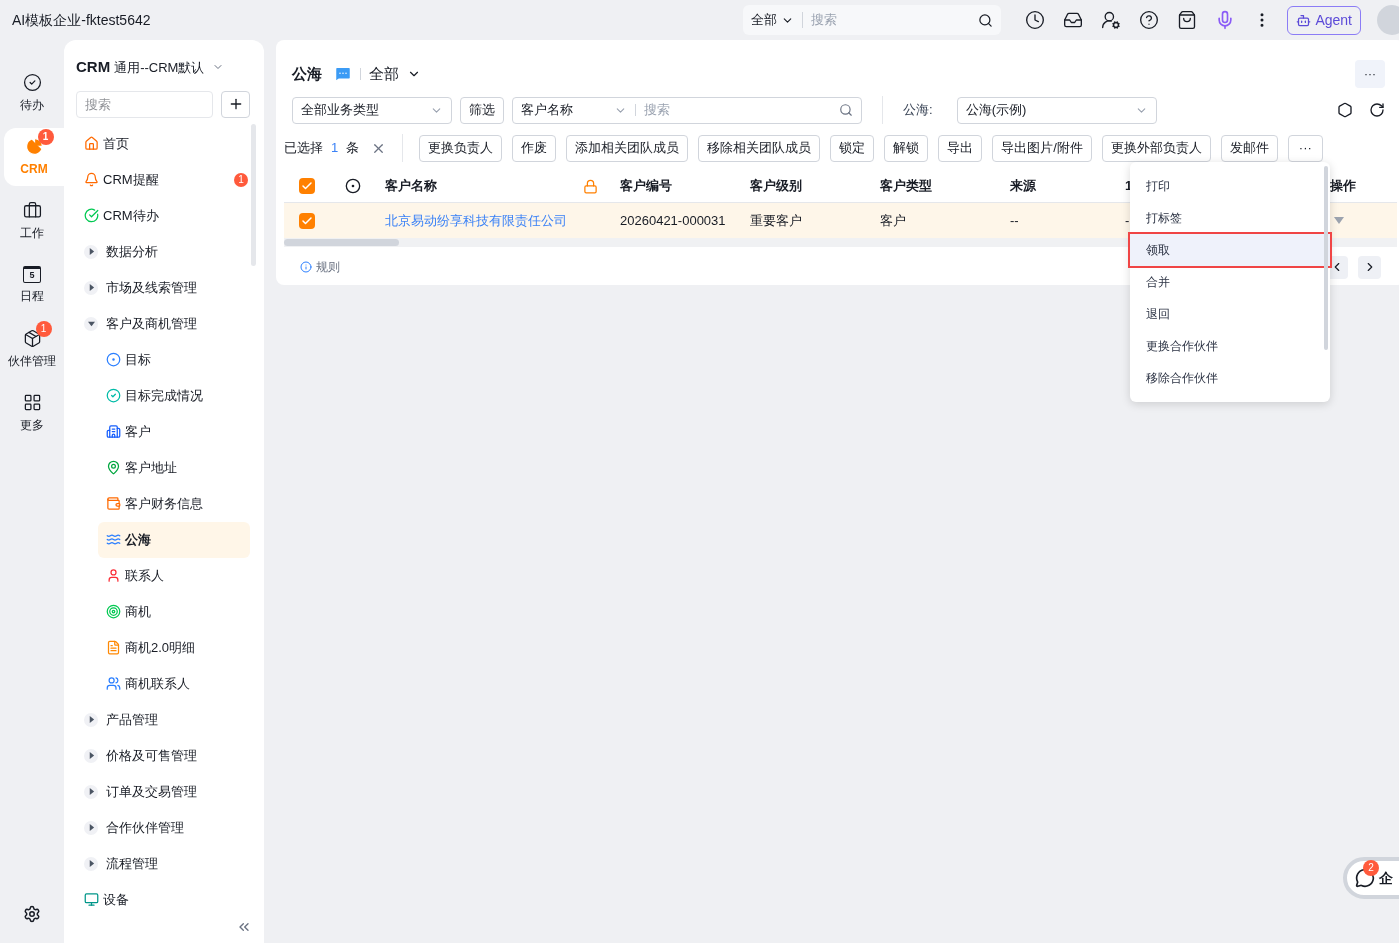 Image resolution: width=1399 pixels, height=943 pixels. Describe the element at coordinates (164, 143) in the screenshot. I see `menu-item: 首页` at that location.